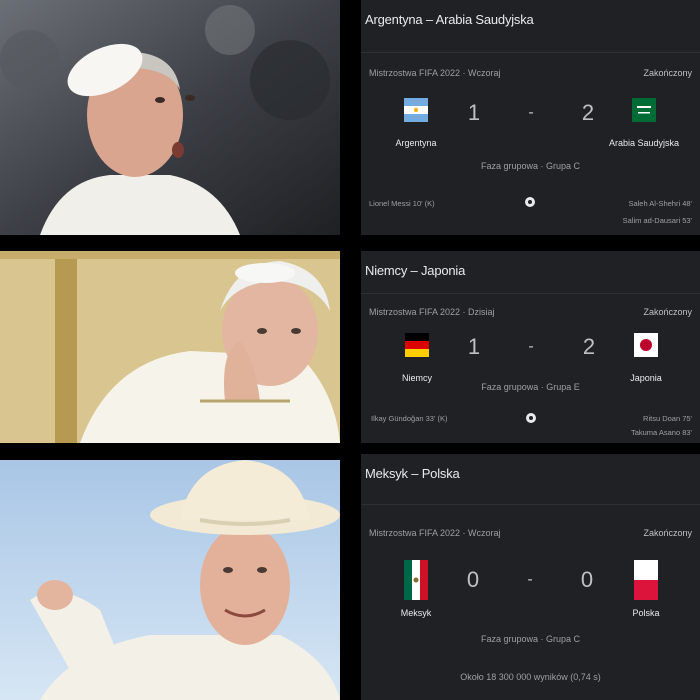  What do you see at coordinates (644, 143) in the screenshot?
I see `team-away-name: Arabia Saudyjska` at bounding box center [644, 143].